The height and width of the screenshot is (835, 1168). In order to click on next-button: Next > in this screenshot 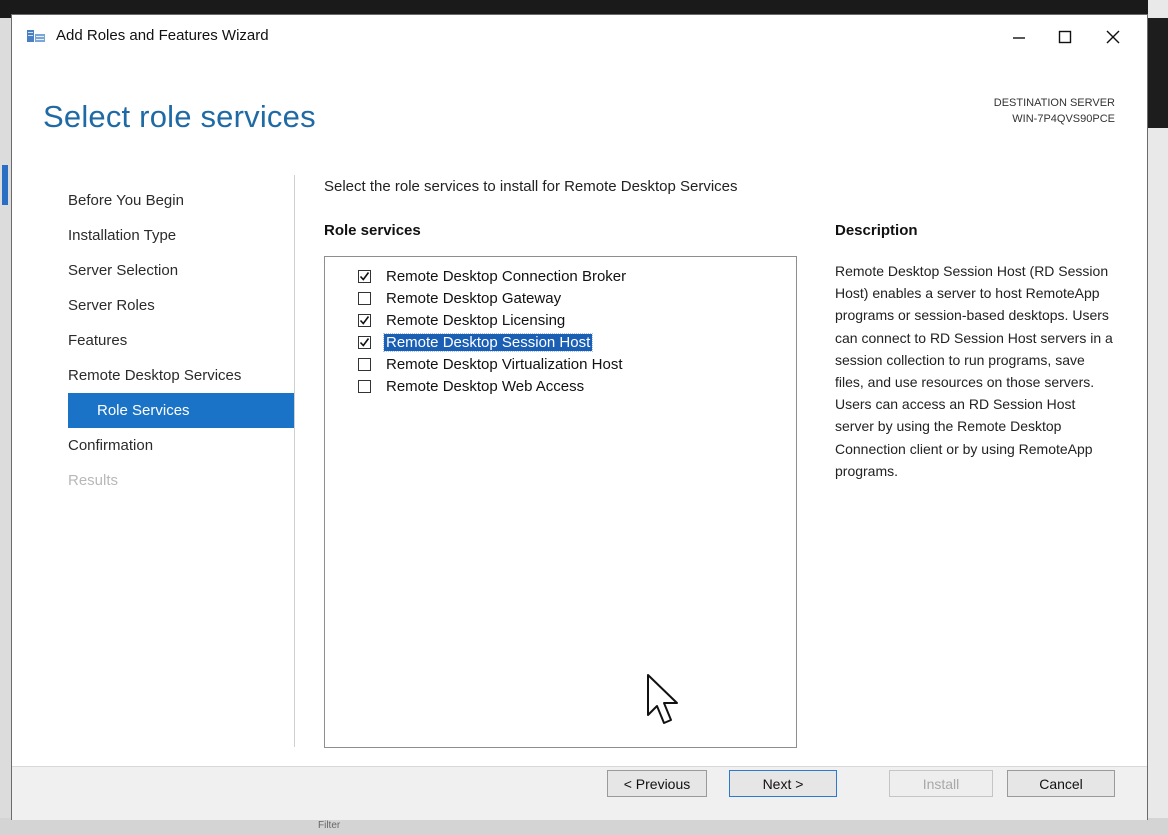, I will do `click(783, 783)`.